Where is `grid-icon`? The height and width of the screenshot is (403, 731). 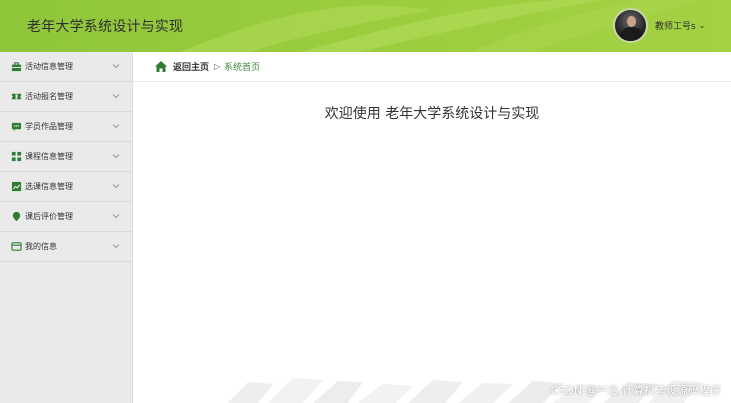 grid-icon is located at coordinates (16, 156).